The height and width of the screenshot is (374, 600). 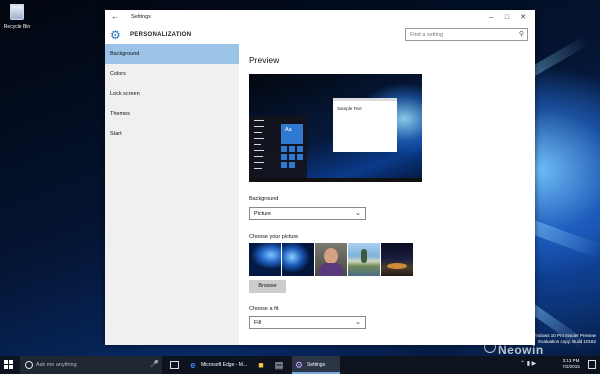 What do you see at coordinates (274, 237) in the screenshot?
I see `choose-picture-label: Choose your picture` at bounding box center [274, 237].